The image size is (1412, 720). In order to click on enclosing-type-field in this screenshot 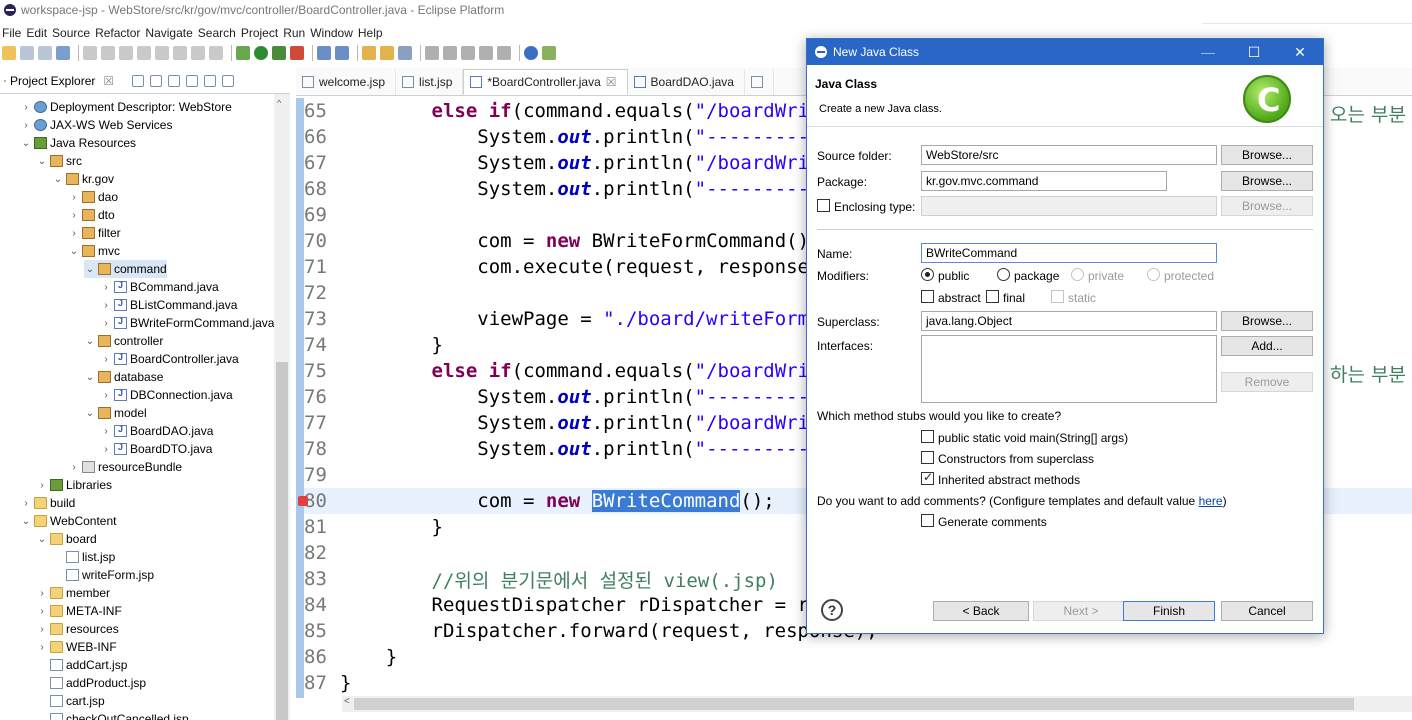, I will do `click(1069, 206)`.